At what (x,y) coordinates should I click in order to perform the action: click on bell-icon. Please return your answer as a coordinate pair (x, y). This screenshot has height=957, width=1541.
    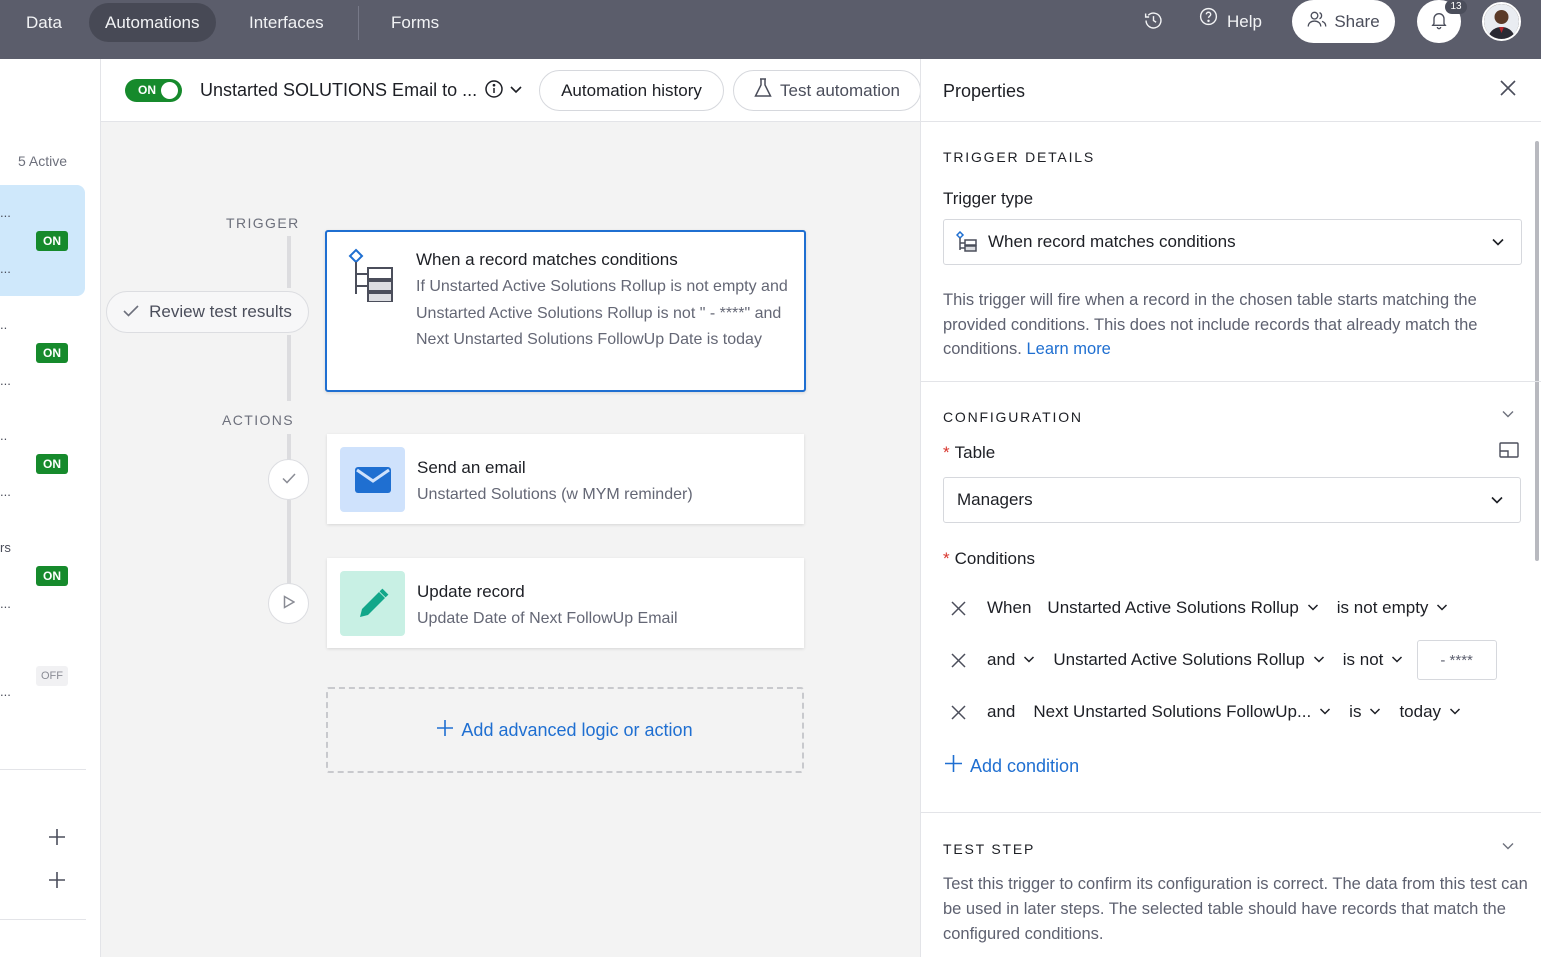
    Looking at the image, I should click on (1439, 21).